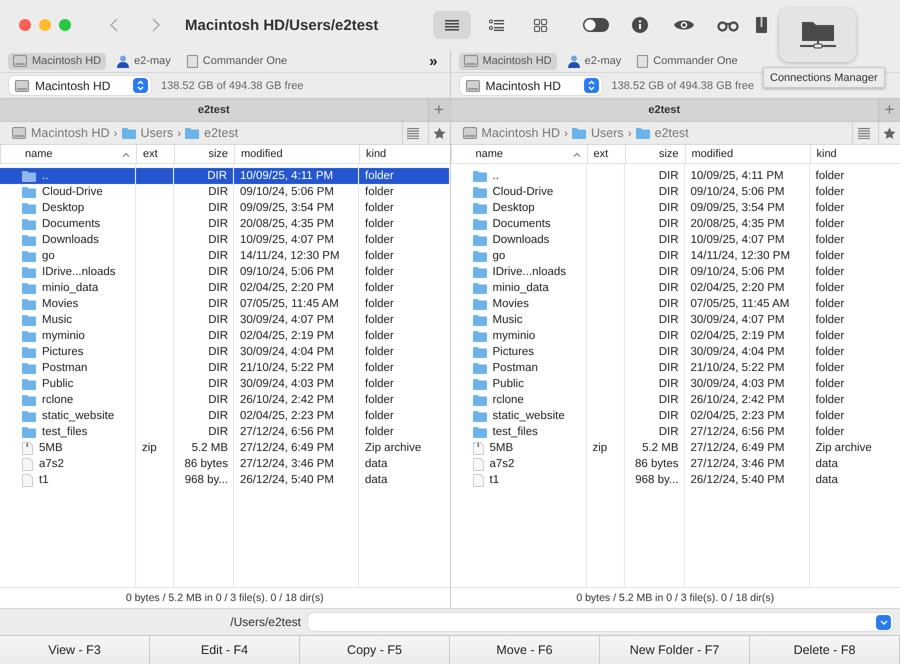  I want to click on function-key-button: View - F3, so click(75, 650).